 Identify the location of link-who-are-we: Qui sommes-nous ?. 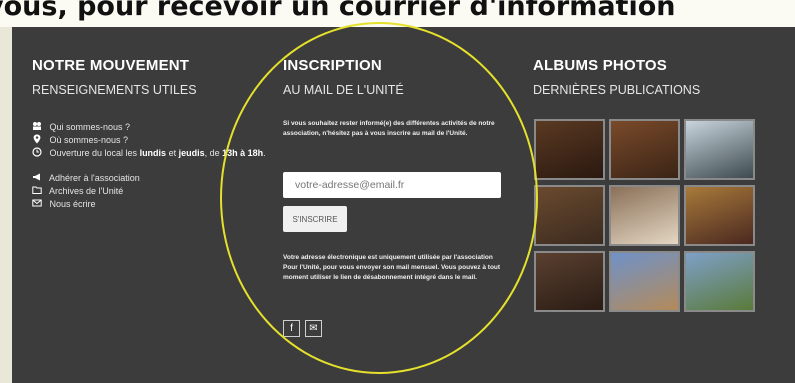
(152, 127).